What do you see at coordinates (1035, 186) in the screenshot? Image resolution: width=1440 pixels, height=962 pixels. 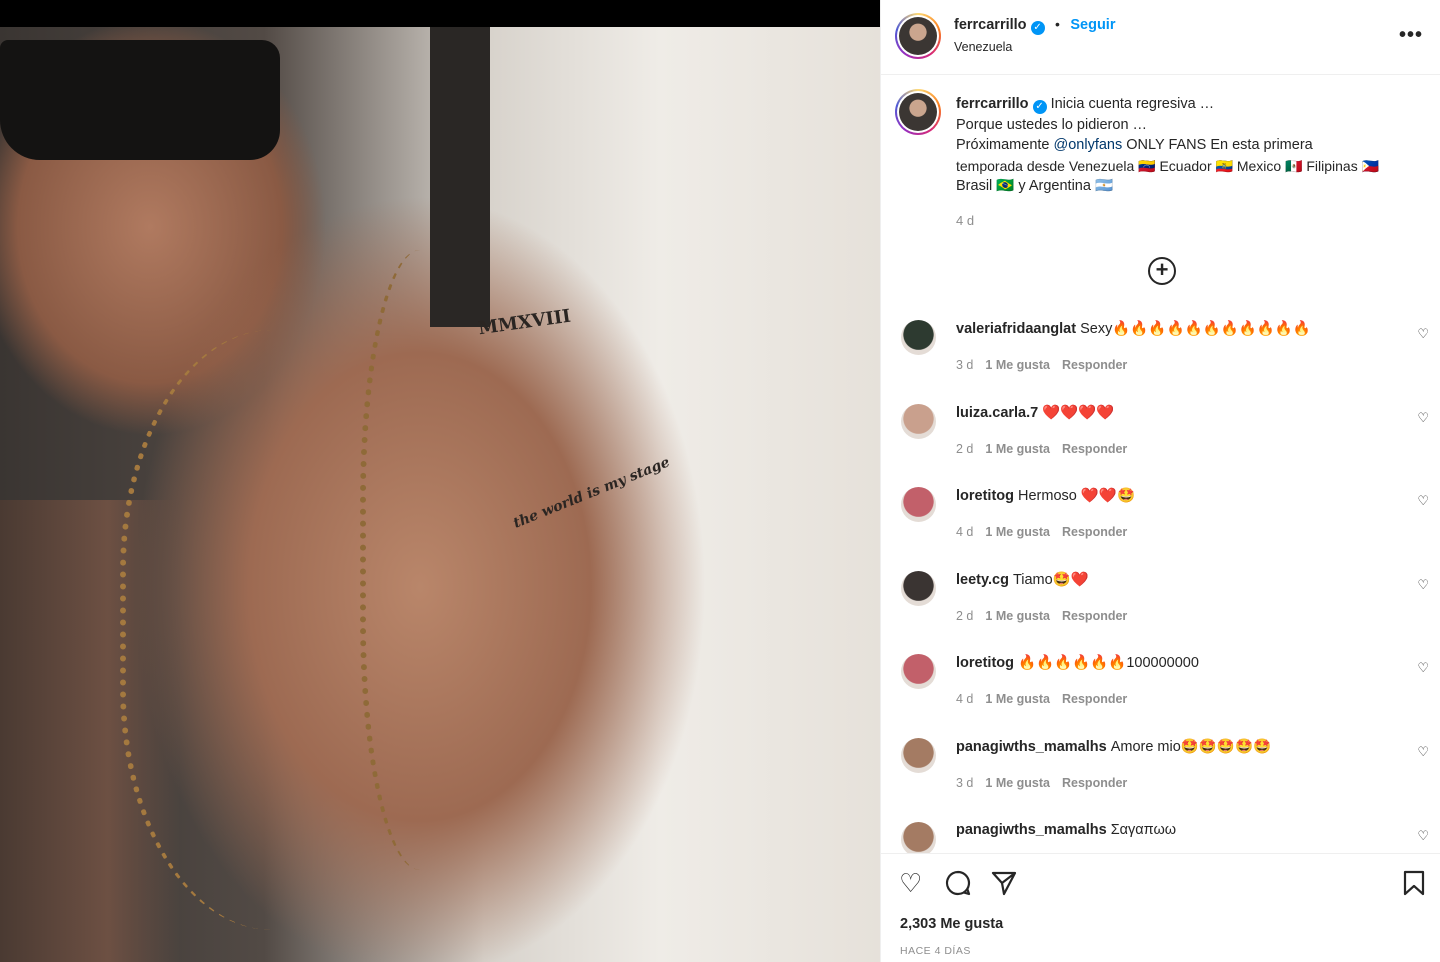 I see `caption-line-6: Brasil 🇧🇷 y Argentina 🇦🇷` at bounding box center [1035, 186].